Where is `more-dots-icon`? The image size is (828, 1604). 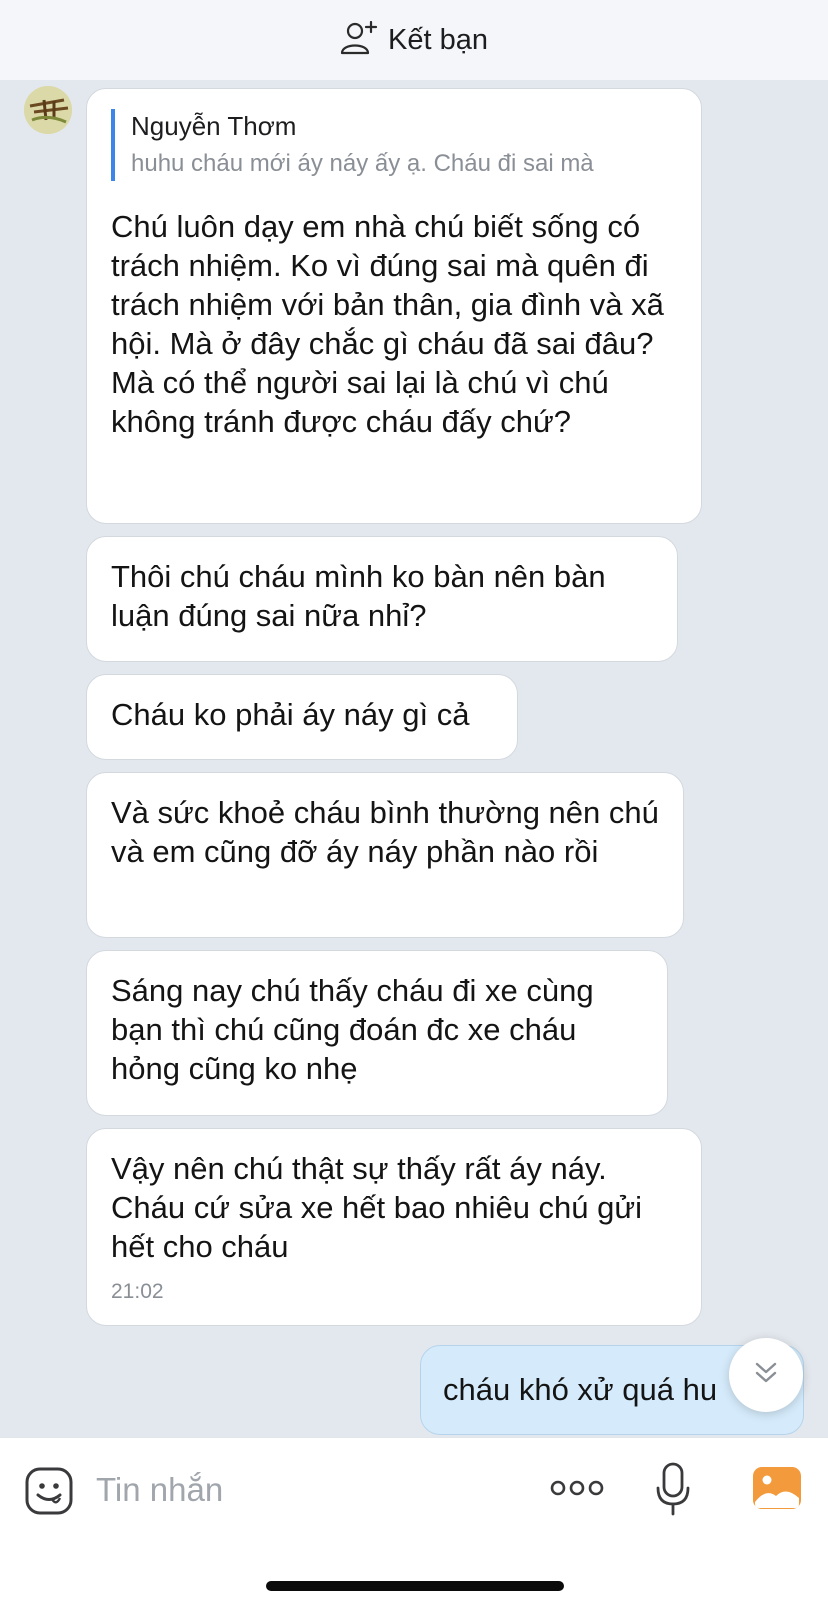
more-dots-icon is located at coordinates (577, 1490).